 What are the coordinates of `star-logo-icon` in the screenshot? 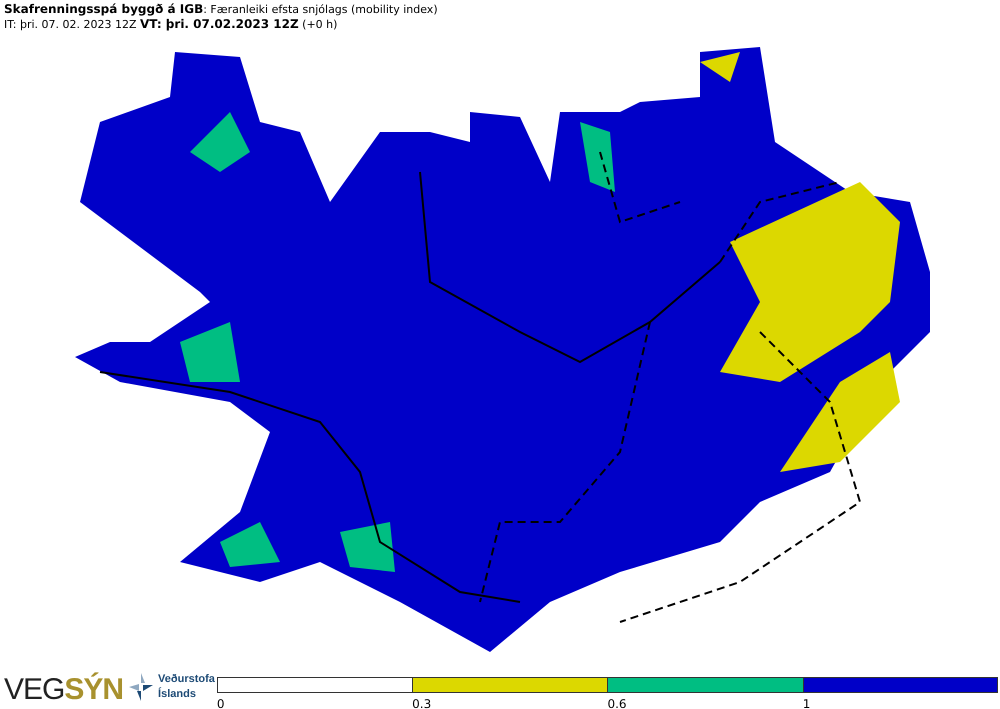 It's located at (141, 687).